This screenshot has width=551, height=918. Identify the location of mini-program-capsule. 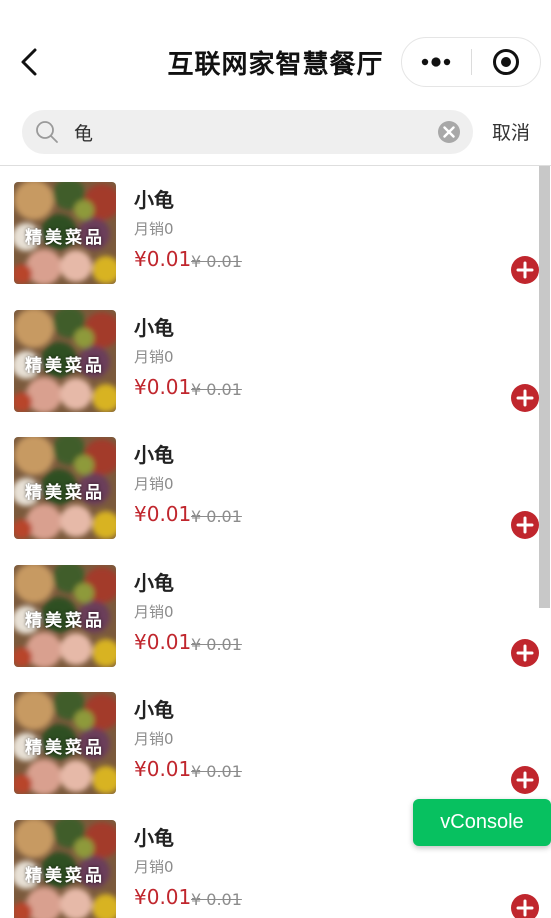
(471, 62).